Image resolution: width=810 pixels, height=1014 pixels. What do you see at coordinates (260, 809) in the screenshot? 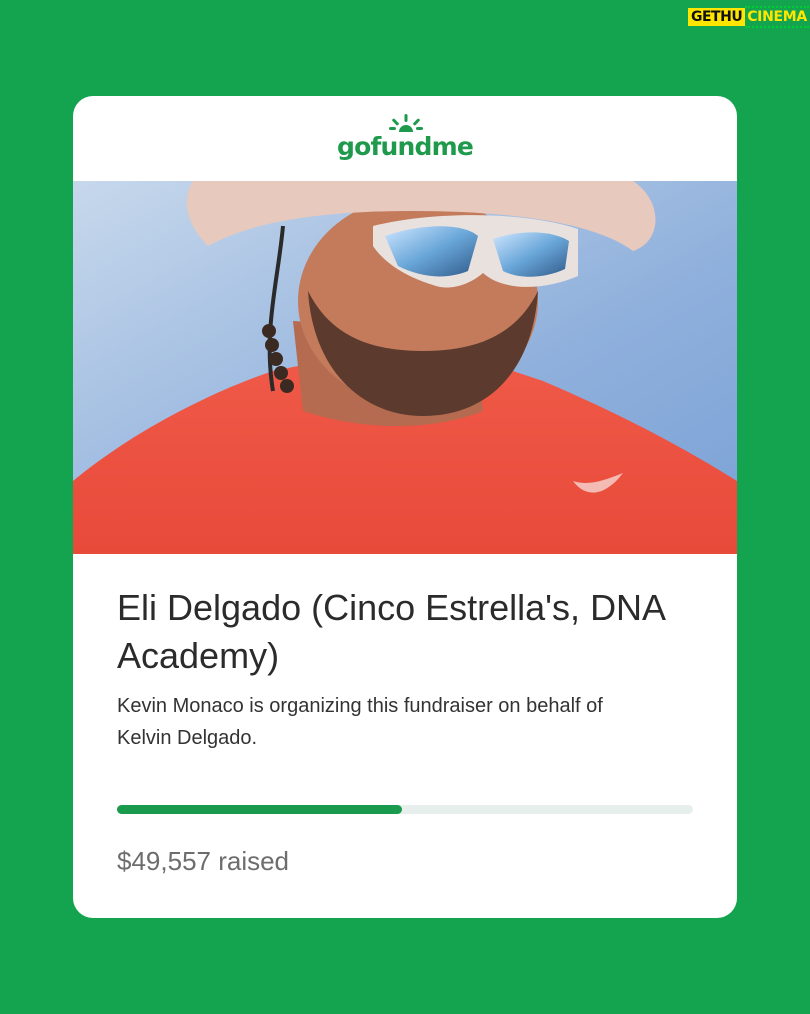
I see `progress-fill` at bounding box center [260, 809].